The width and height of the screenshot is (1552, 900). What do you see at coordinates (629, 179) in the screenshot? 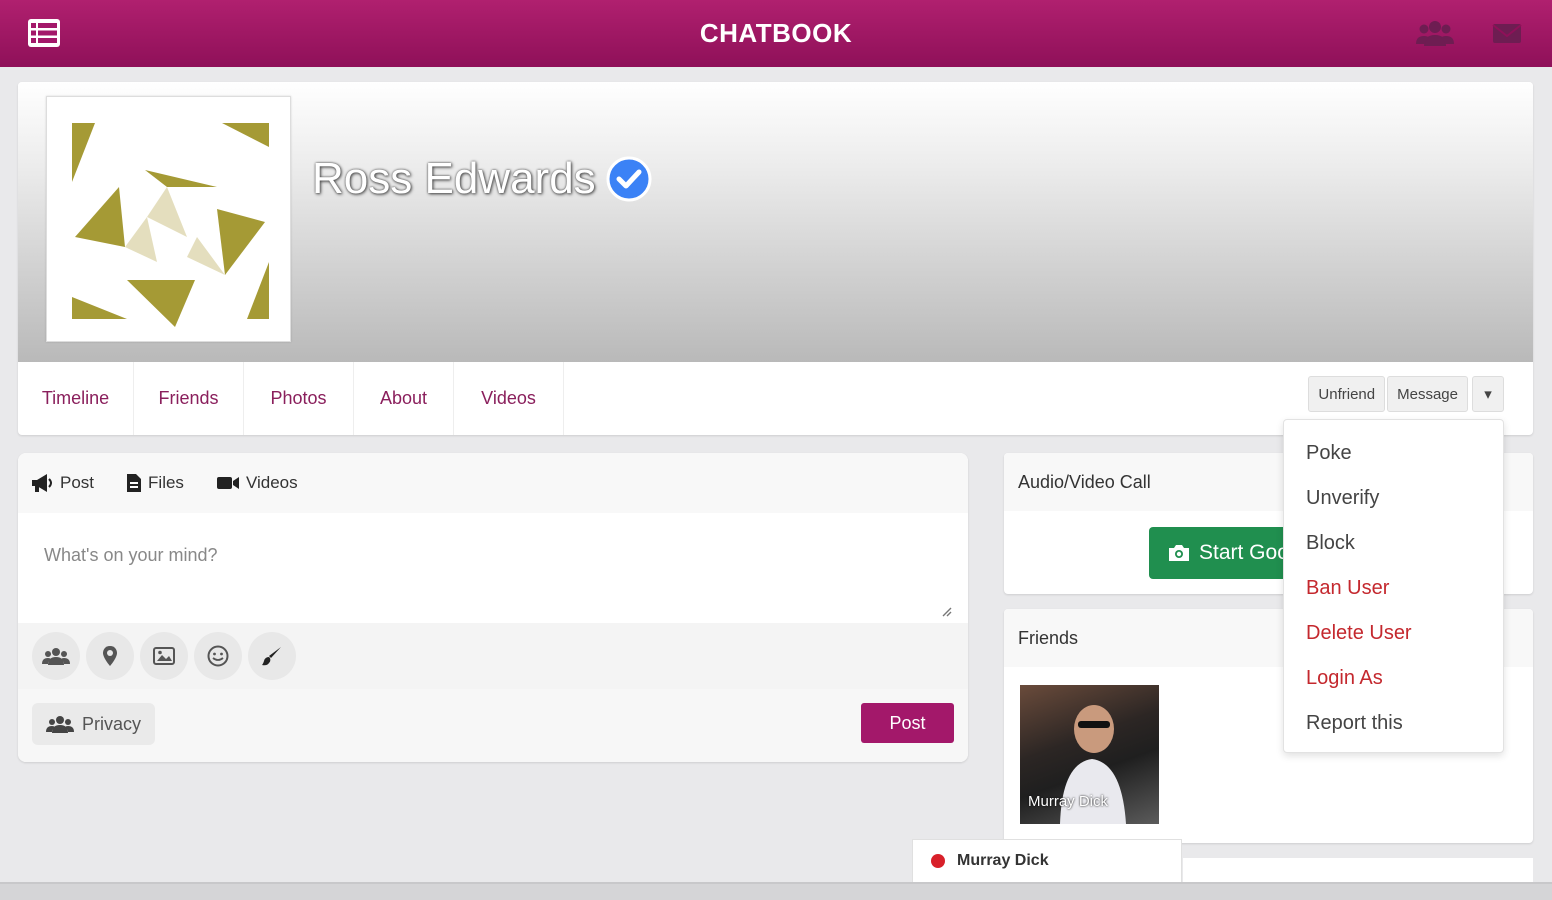
I see `verified-badge-icon` at bounding box center [629, 179].